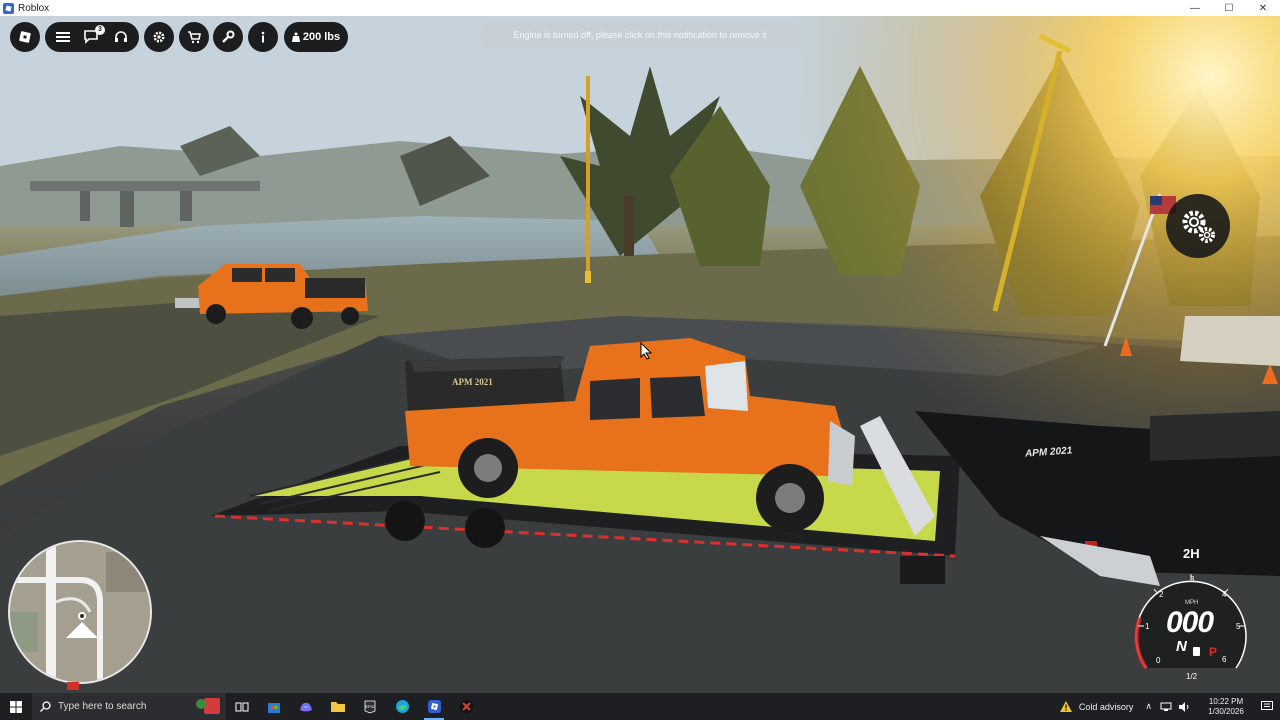 This screenshot has height=720, width=1280. What do you see at coordinates (1263, 8) in the screenshot?
I see `close-button: ✕` at bounding box center [1263, 8].